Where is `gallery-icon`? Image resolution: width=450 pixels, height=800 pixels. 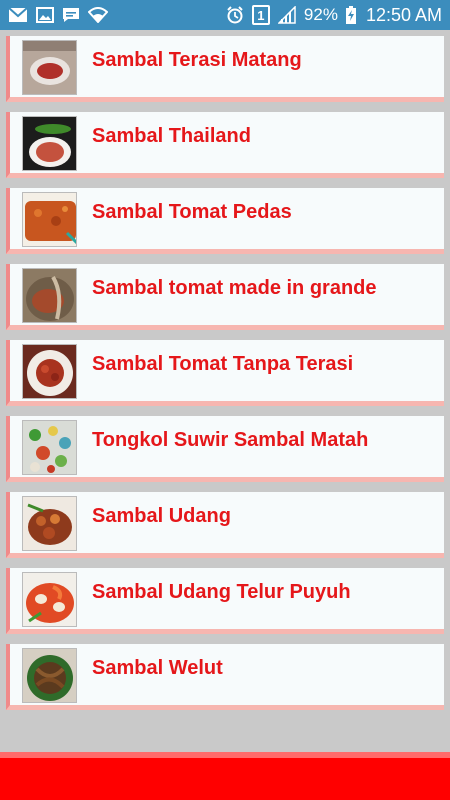 gallery-icon is located at coordinates (45, 15).